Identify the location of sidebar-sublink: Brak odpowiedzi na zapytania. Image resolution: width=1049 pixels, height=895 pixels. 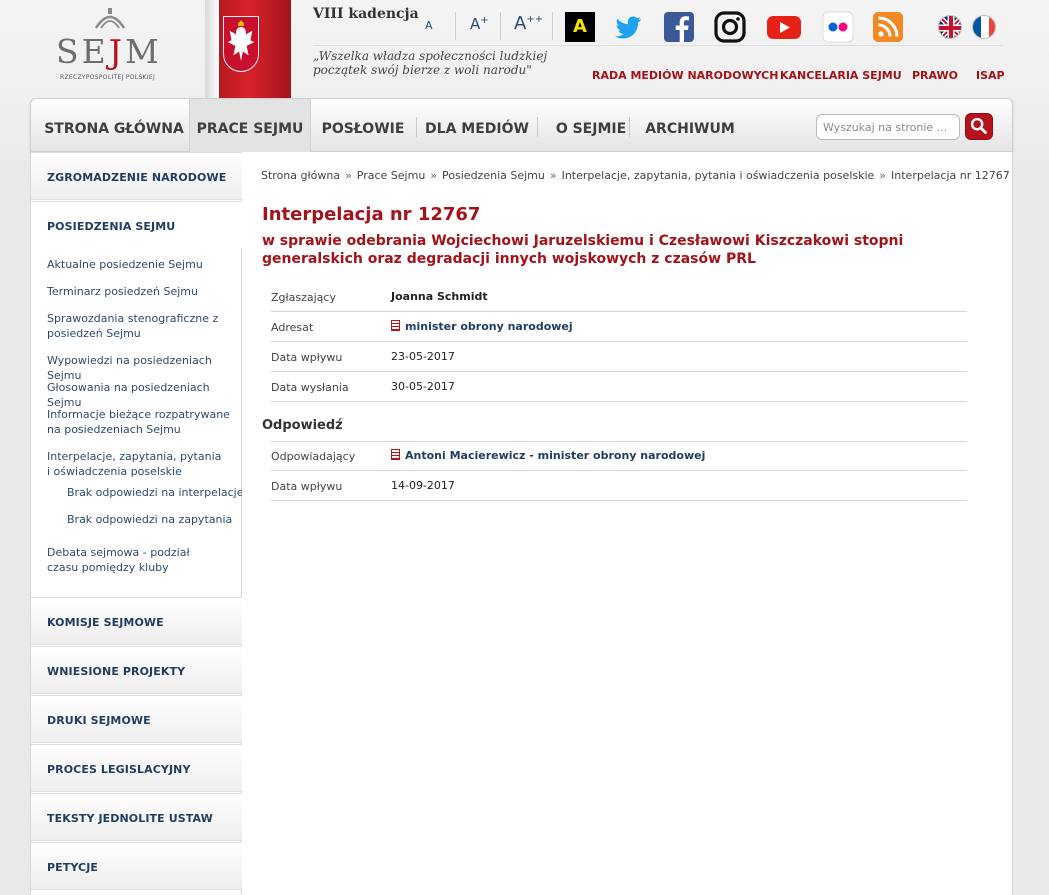
(159, 519).